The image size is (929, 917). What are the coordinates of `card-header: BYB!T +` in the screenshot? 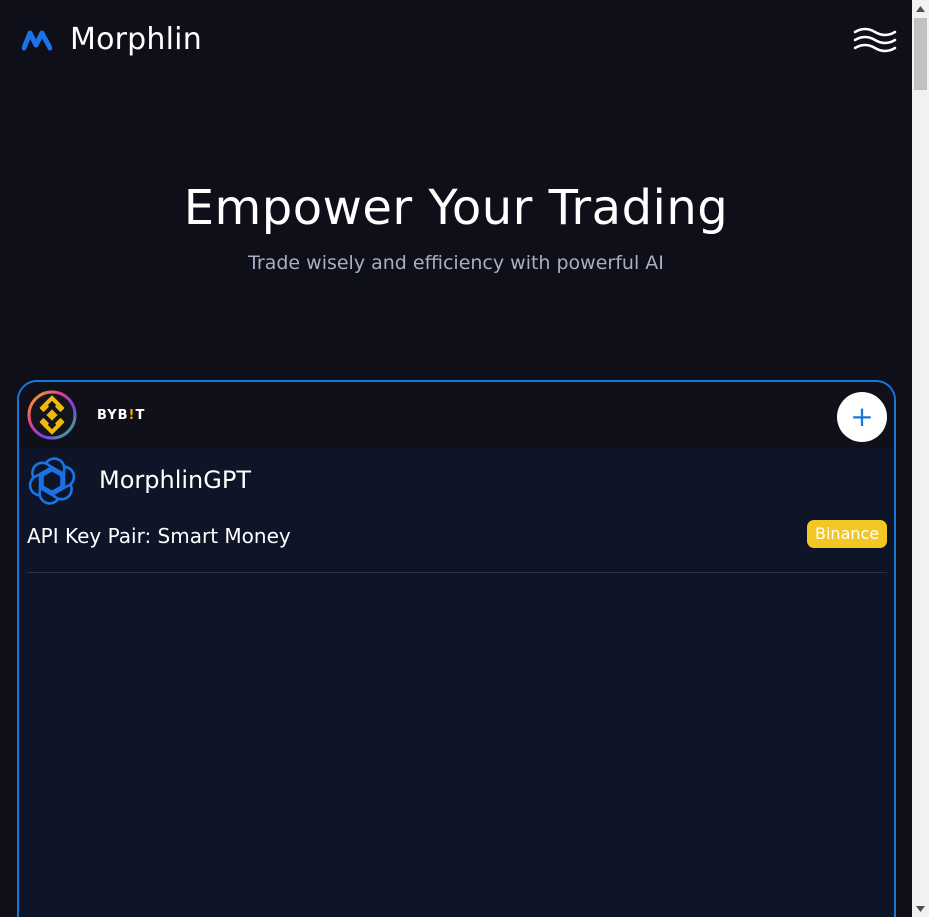 It's located at (456, 415).